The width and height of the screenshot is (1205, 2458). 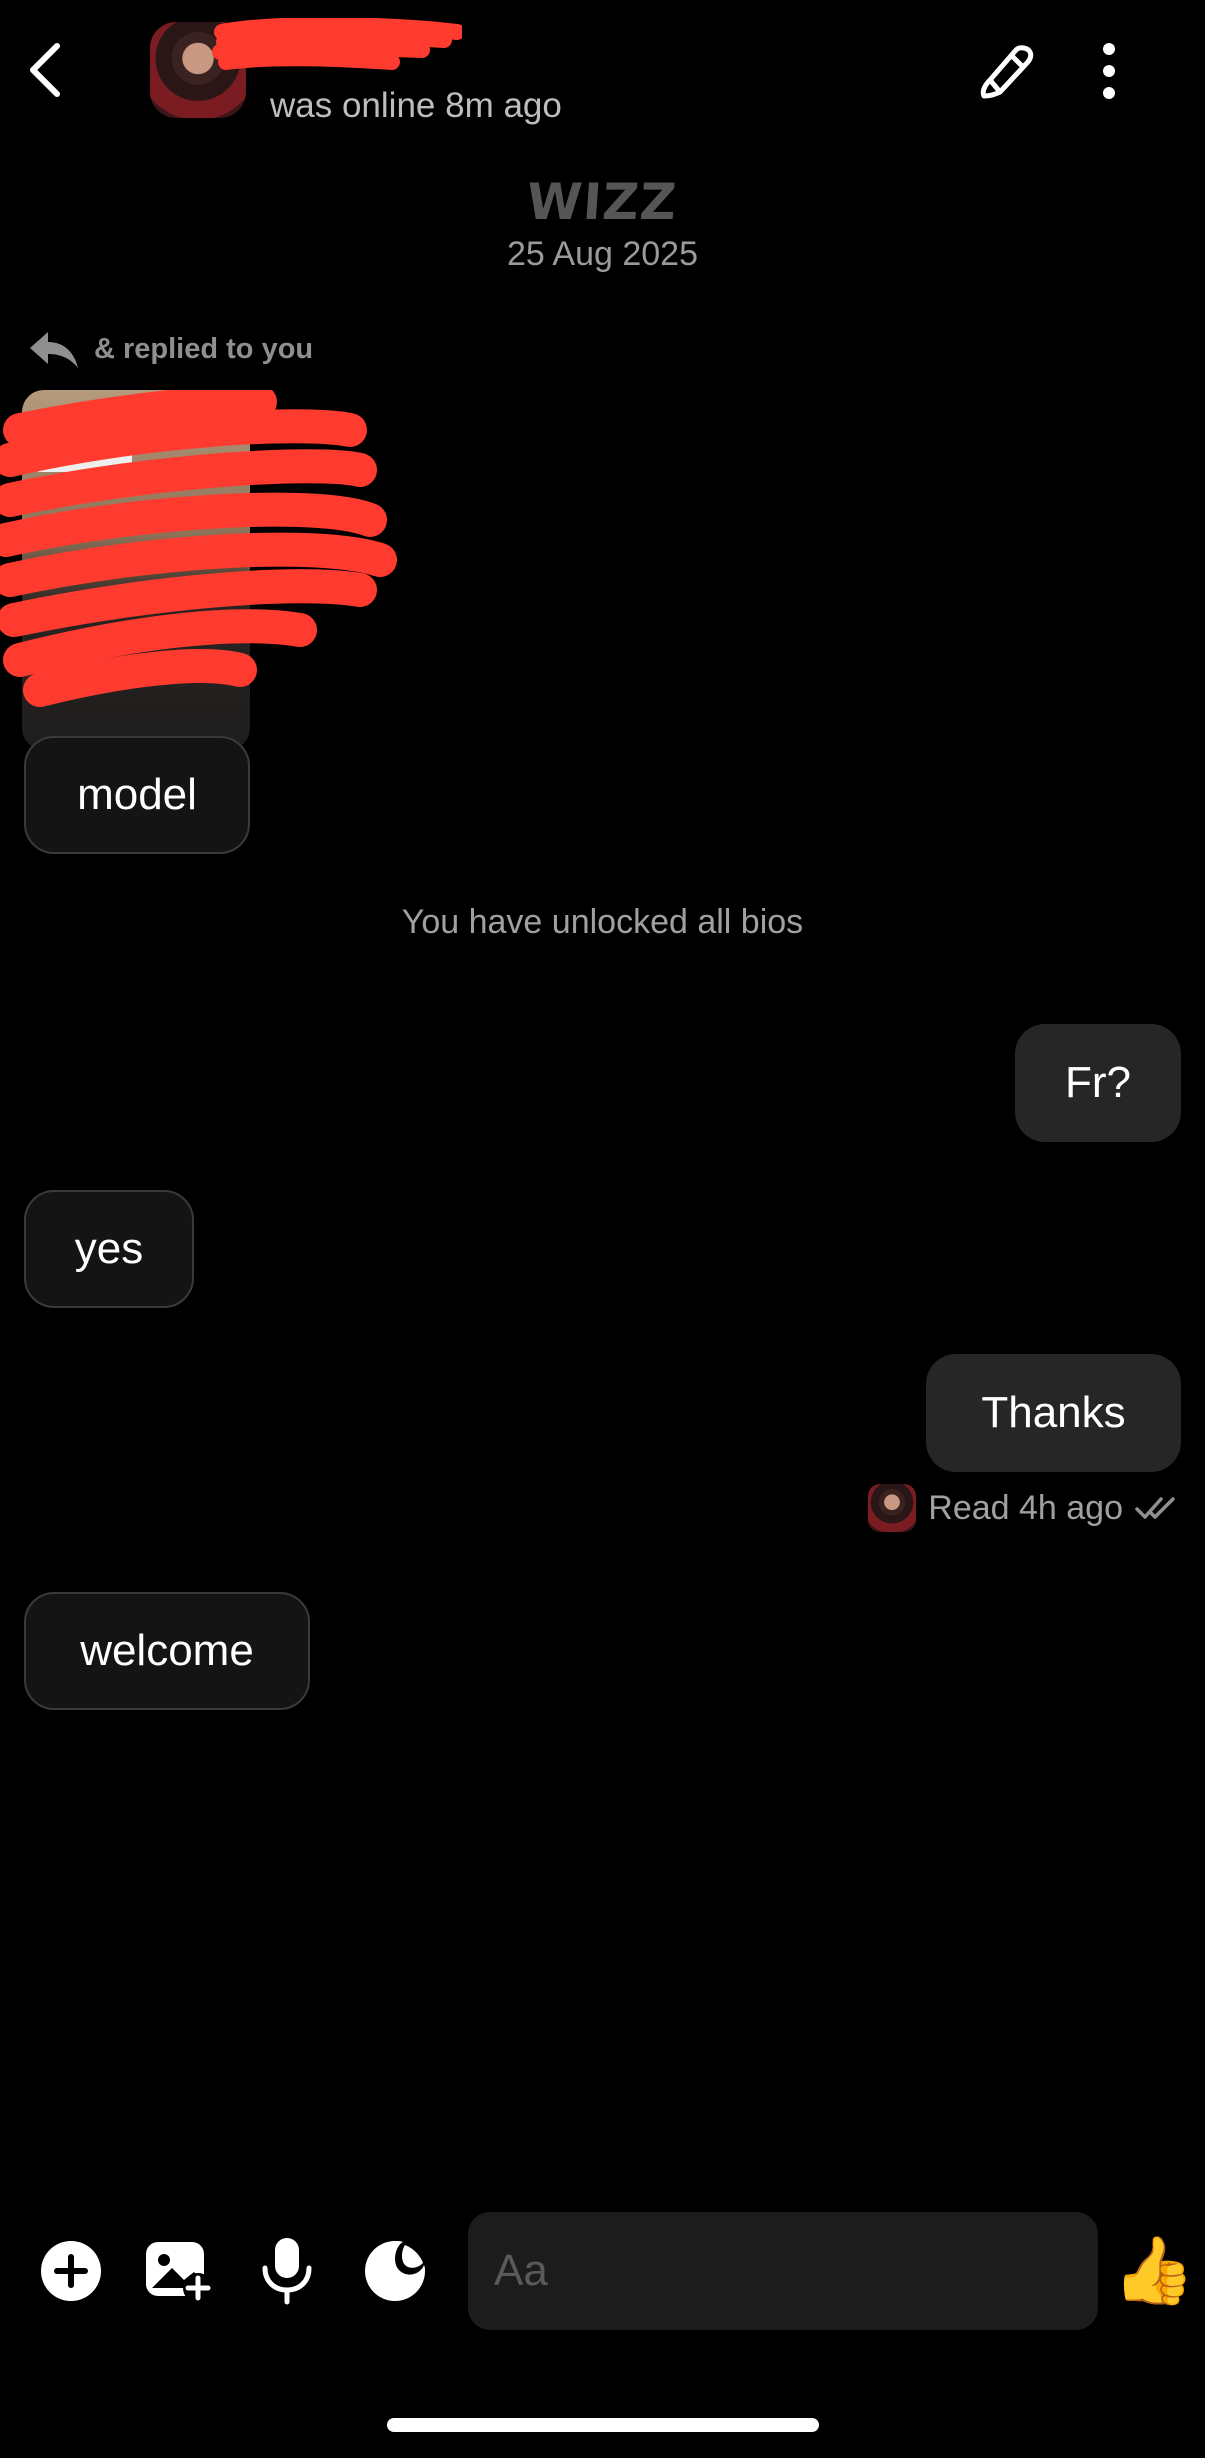 I want to click on wizz-logo: WIZZ, so click(x=602, y=202).